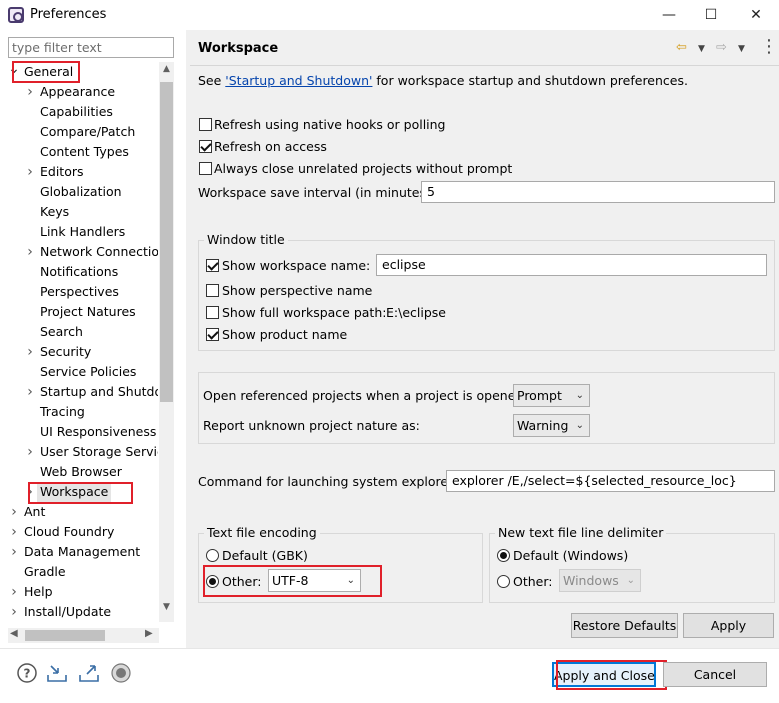 The width and height of the screenshot is (779, 703). What do you see at coordinates (741, 49) in the screenshot?
I see `forward-menu-chevron-icon: ▼` at bounding box center [741, 49].